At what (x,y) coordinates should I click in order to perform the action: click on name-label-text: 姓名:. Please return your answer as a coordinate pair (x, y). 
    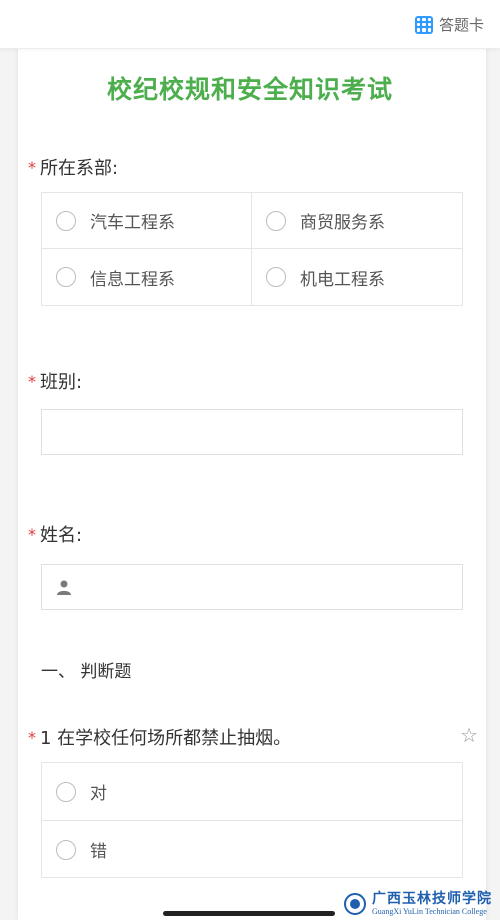
    Looking at the image, I should click on (61, 535).